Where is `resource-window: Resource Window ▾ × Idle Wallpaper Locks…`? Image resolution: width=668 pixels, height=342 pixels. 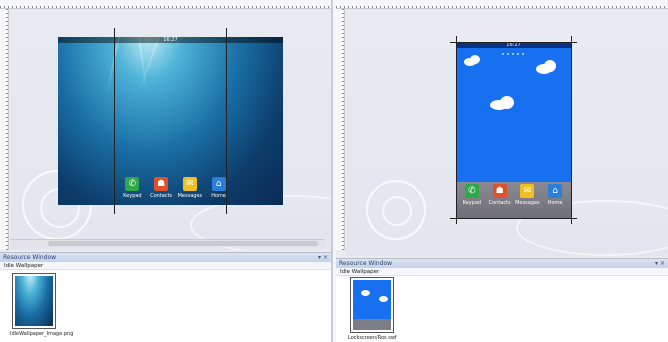 resource-window: Resource Window ▾ × Idle Wallpaper Locks… is located at coordinates (502, 300).